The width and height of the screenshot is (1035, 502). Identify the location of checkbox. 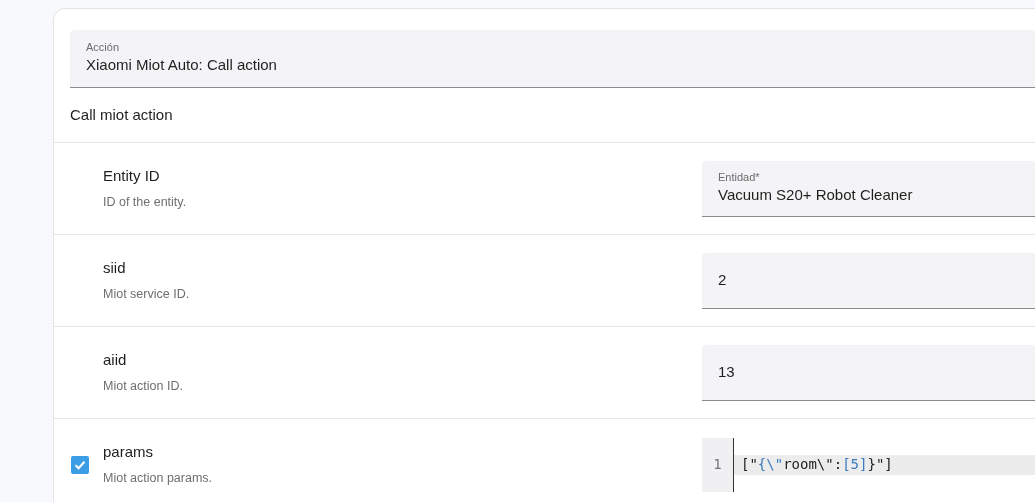
(80, 464).